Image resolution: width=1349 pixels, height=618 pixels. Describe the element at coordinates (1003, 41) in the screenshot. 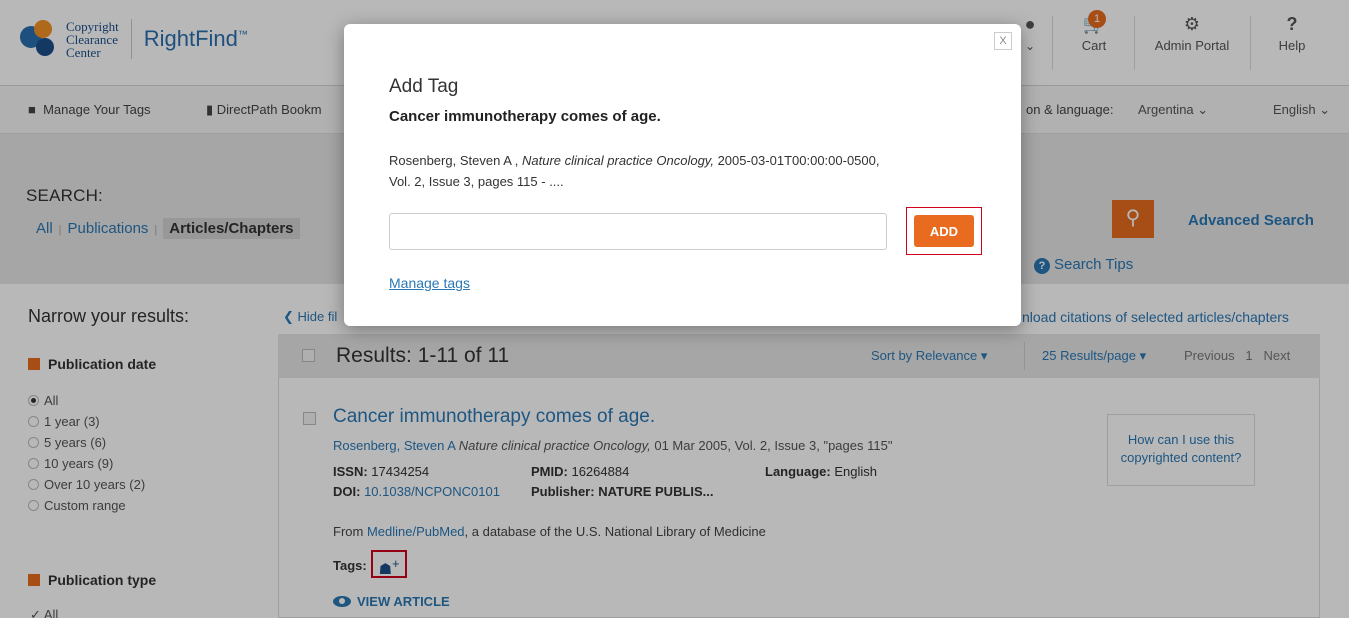

I see `close-icon: X` at that location.